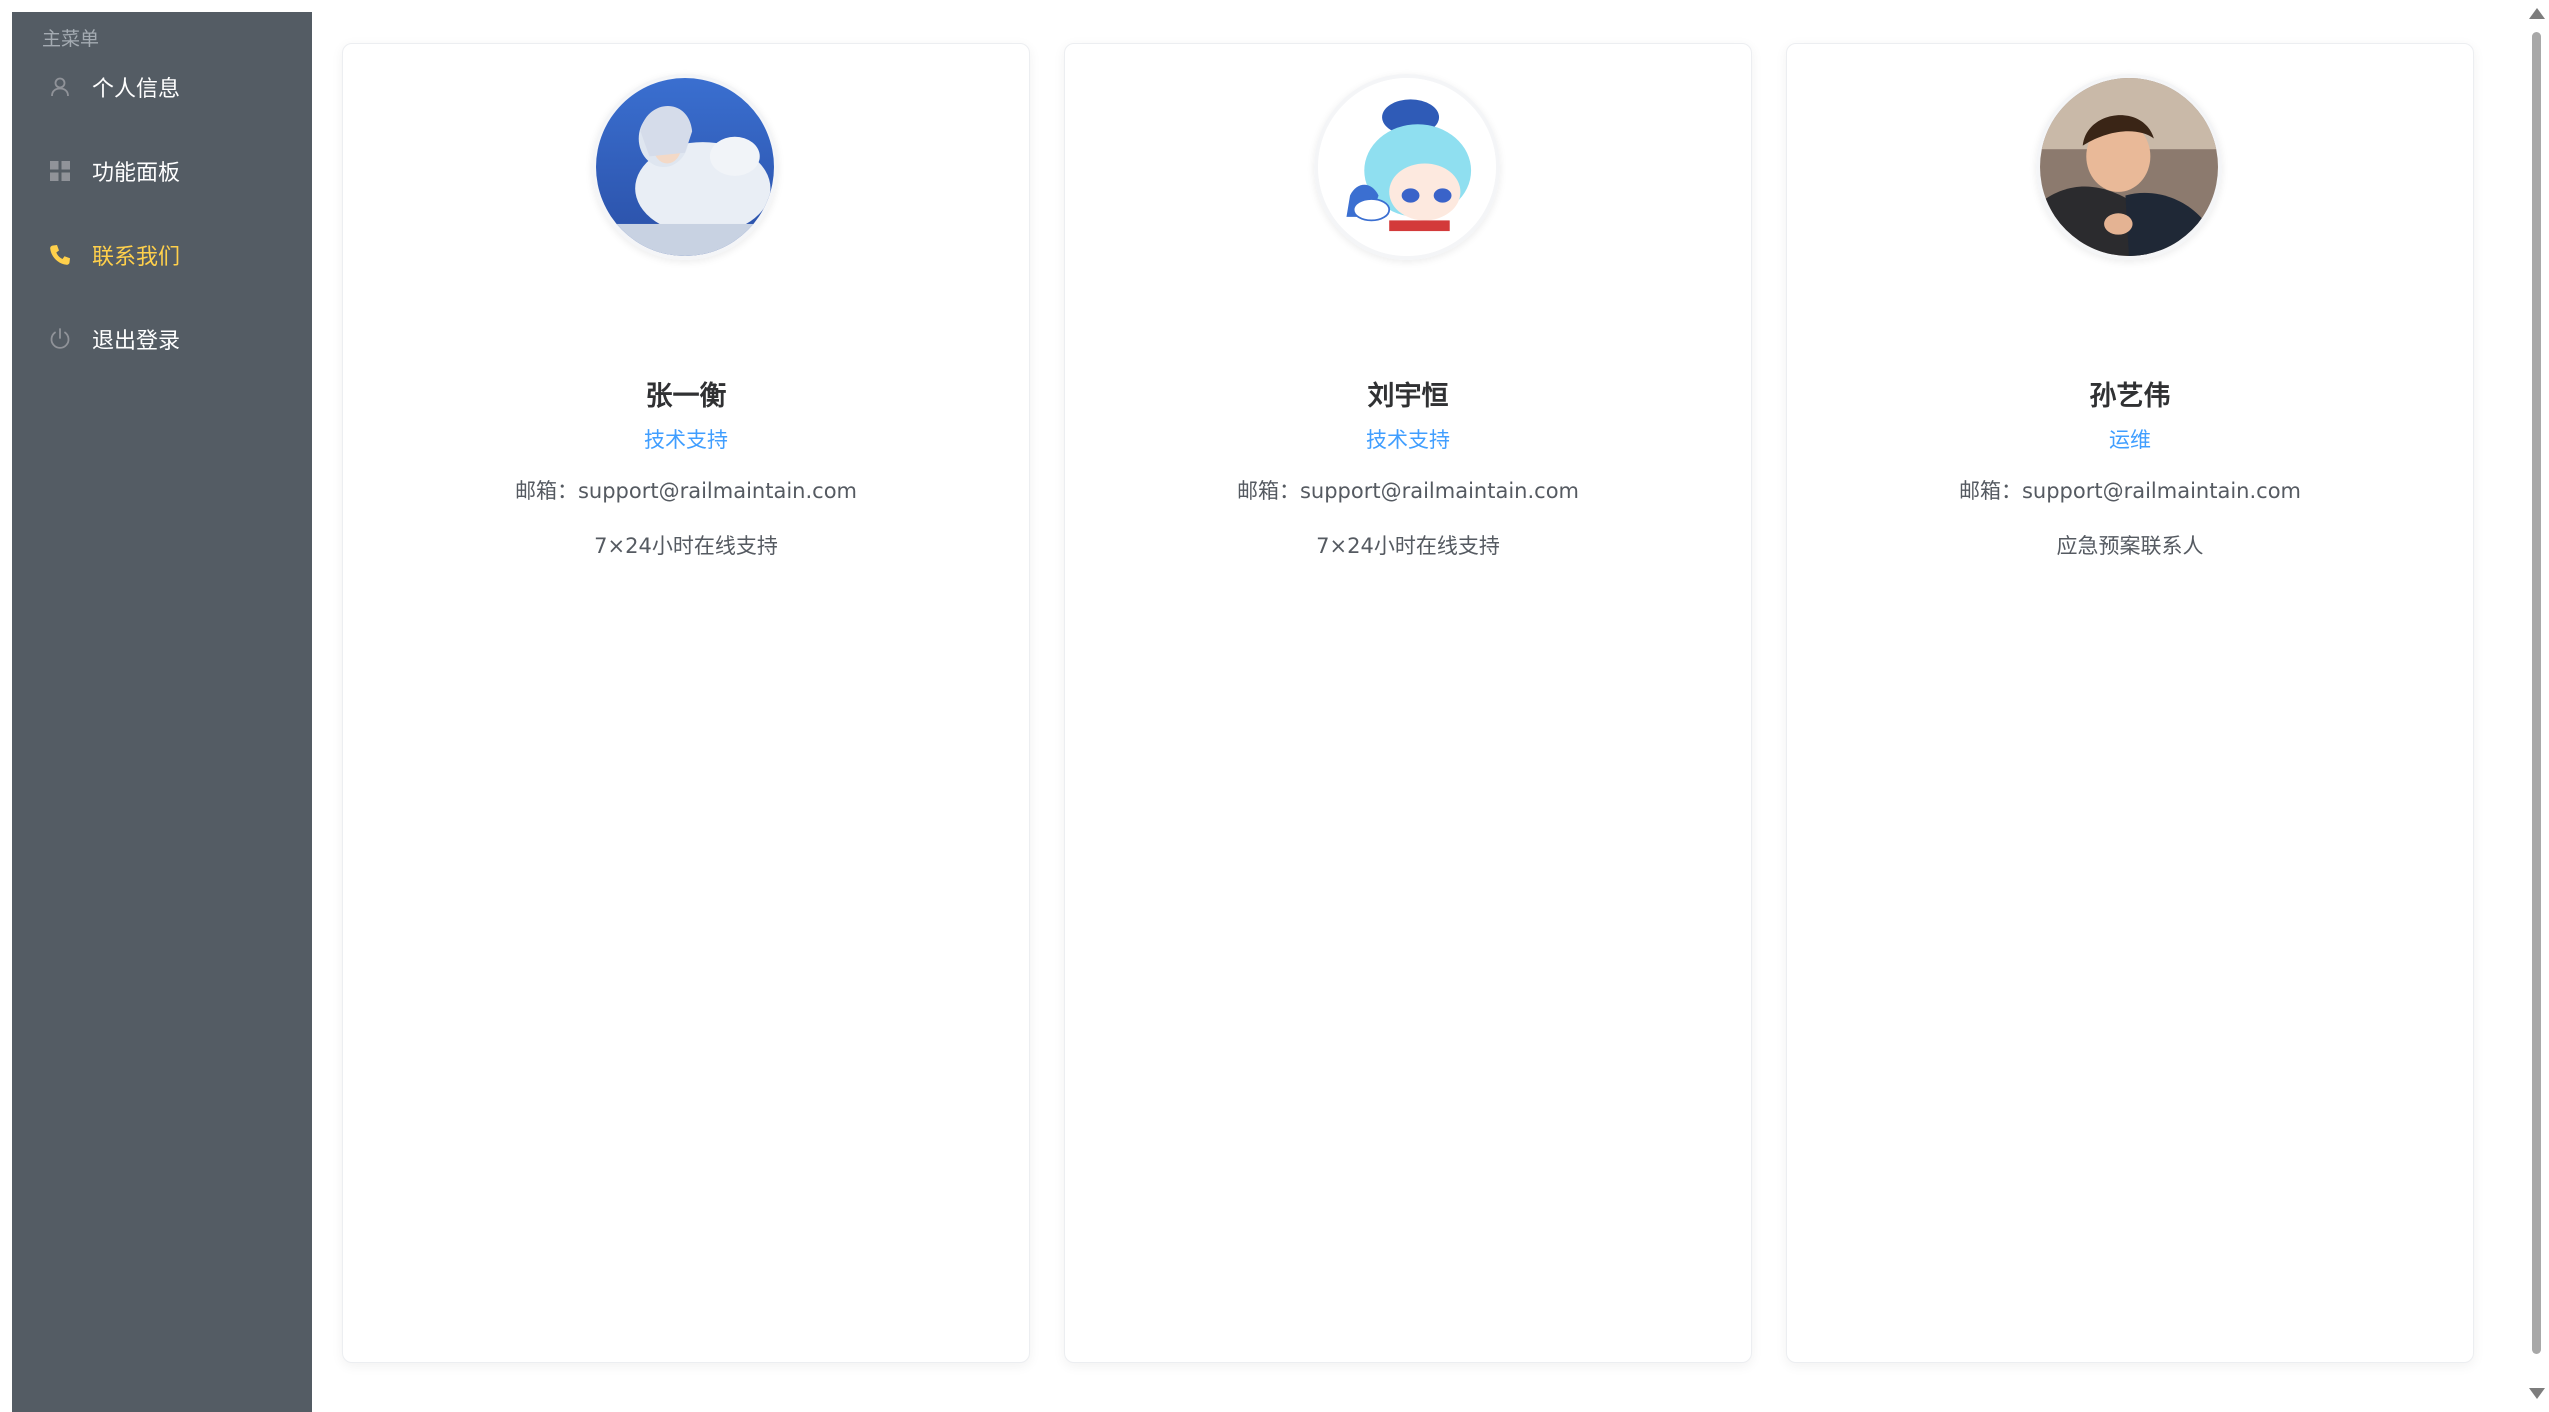 The width and height of the screenshot is (2549, 1412). What do you see at coordinates (60, 171) in the screenshot?
I see `grid-icon` at bounding box center [60, 171].